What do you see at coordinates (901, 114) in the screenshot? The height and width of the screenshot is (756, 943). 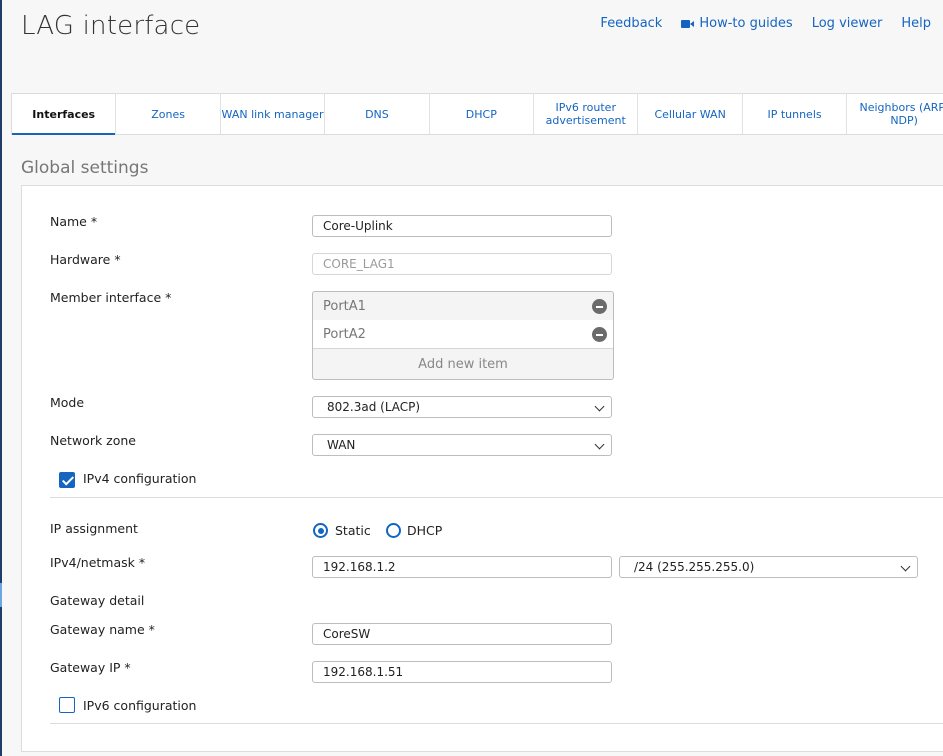 I see `tab-neighbors-label: Neighbors (ARP-NDP)` at bounding box center [901, 114].